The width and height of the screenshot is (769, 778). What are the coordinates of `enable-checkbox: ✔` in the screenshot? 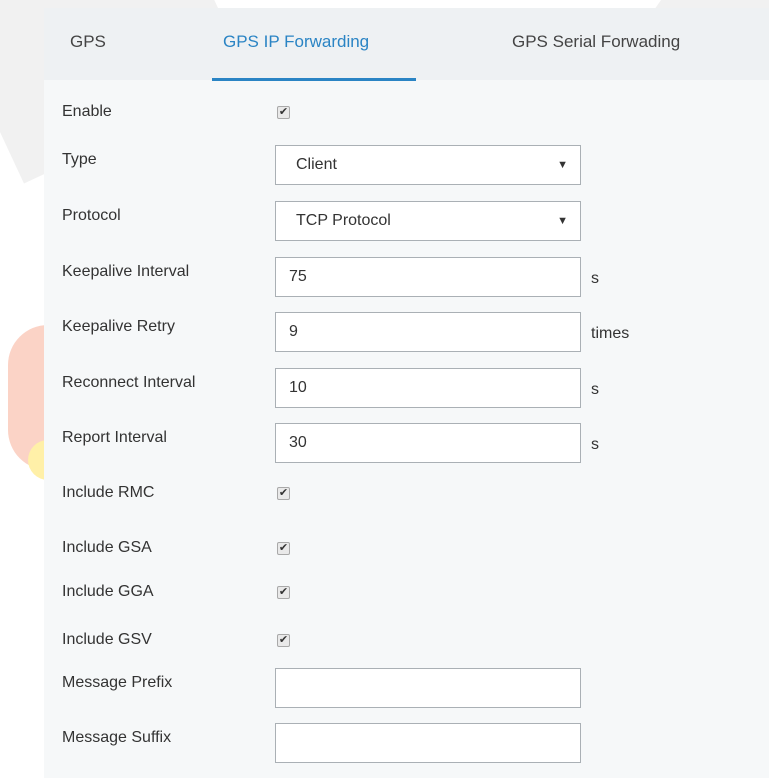 It's located at (283, 112).